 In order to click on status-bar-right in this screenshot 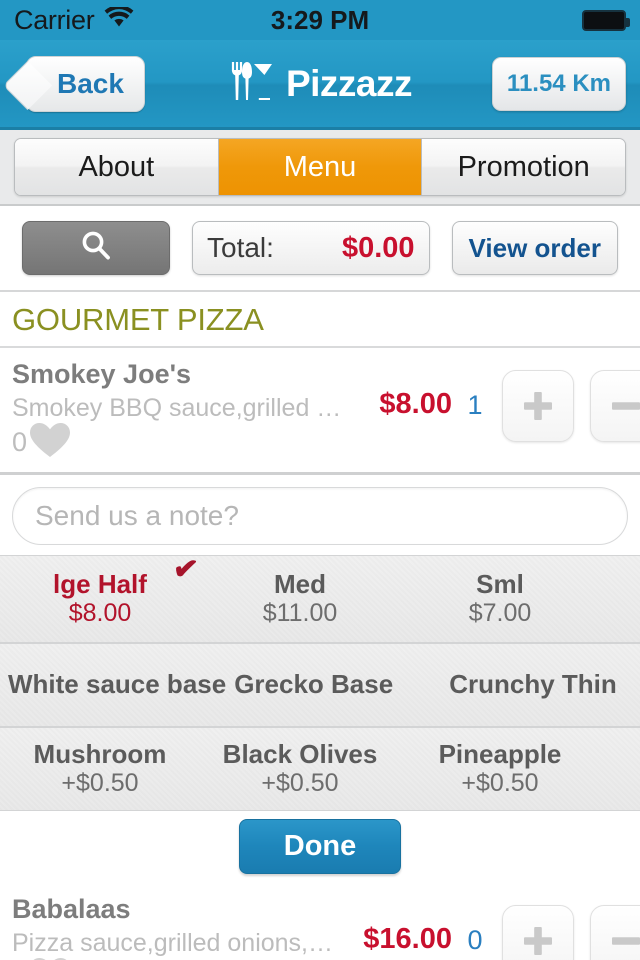, I will do `click(606, 20)`.